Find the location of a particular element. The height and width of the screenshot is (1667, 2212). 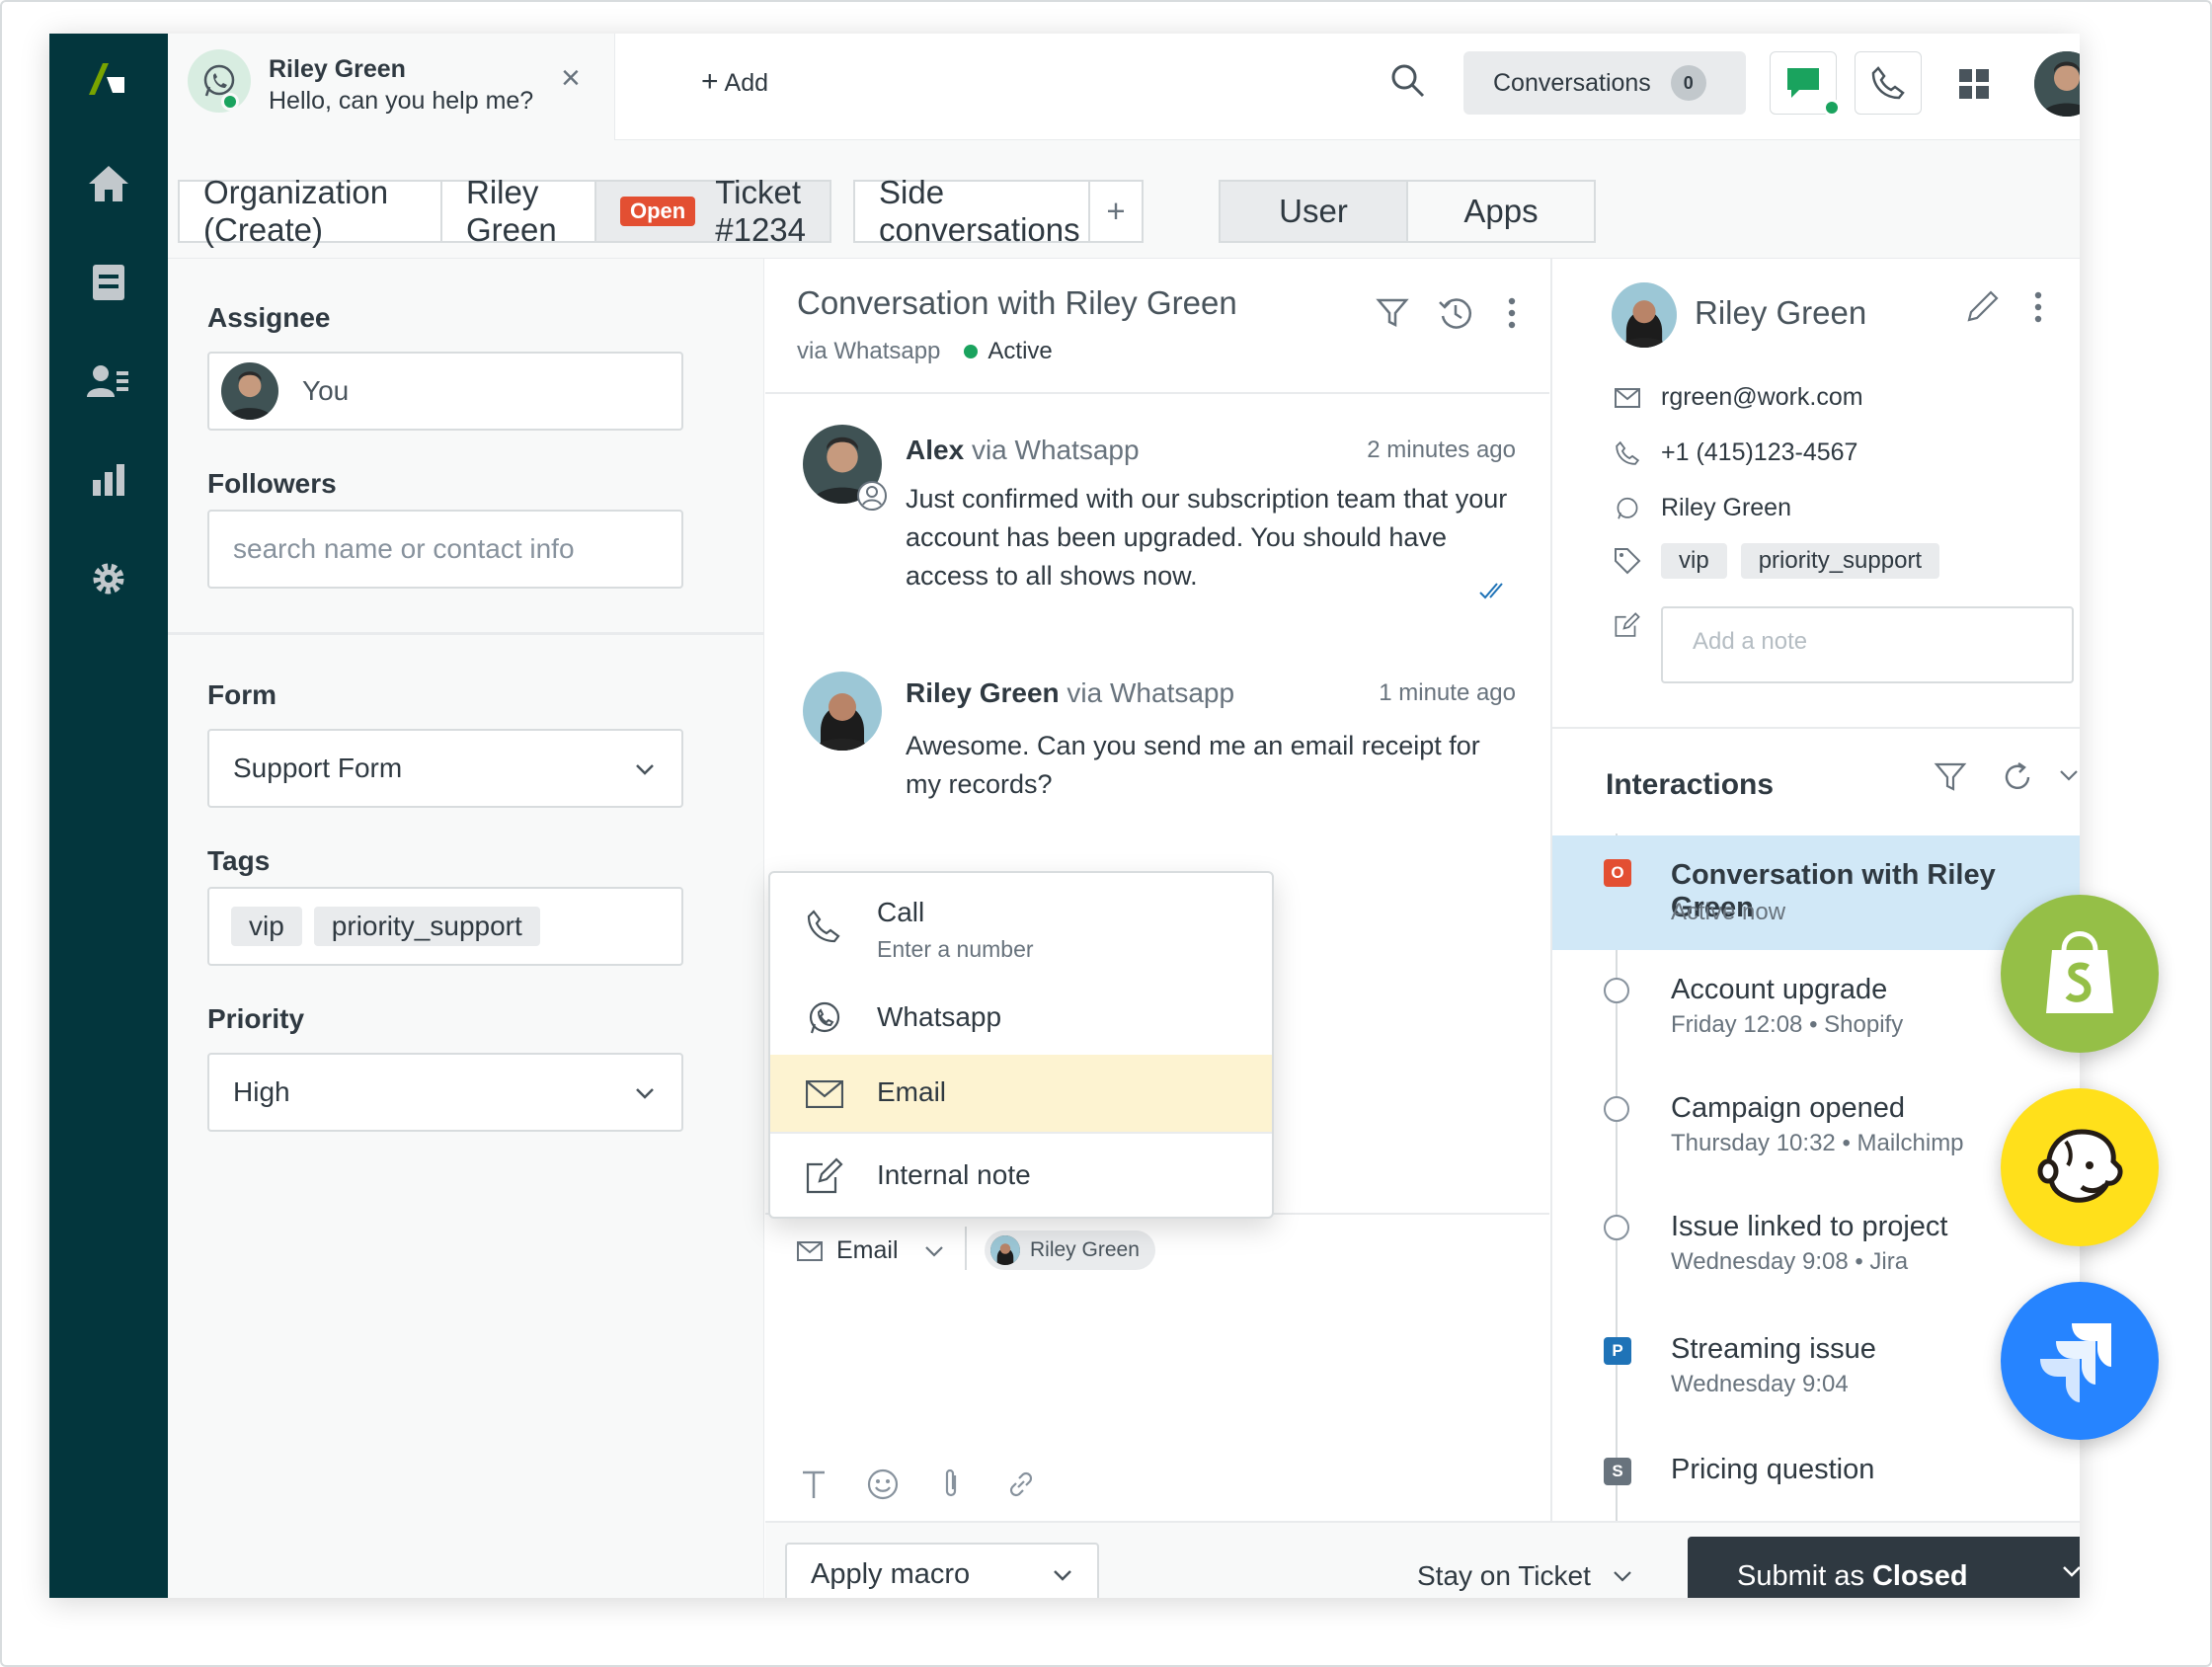

interaction-item: S Pricing question is located at coordinates (1816, 1473).